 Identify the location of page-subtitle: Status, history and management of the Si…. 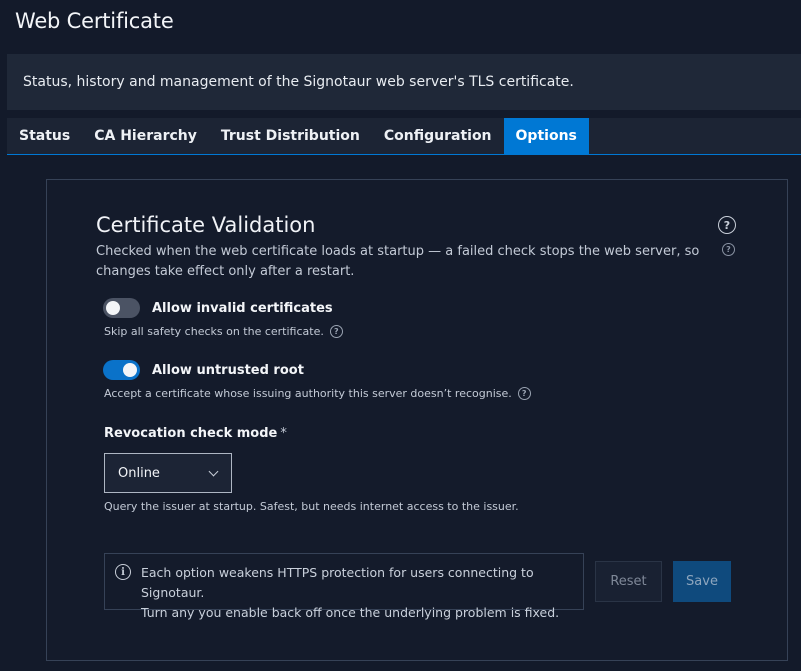
(298, 82).